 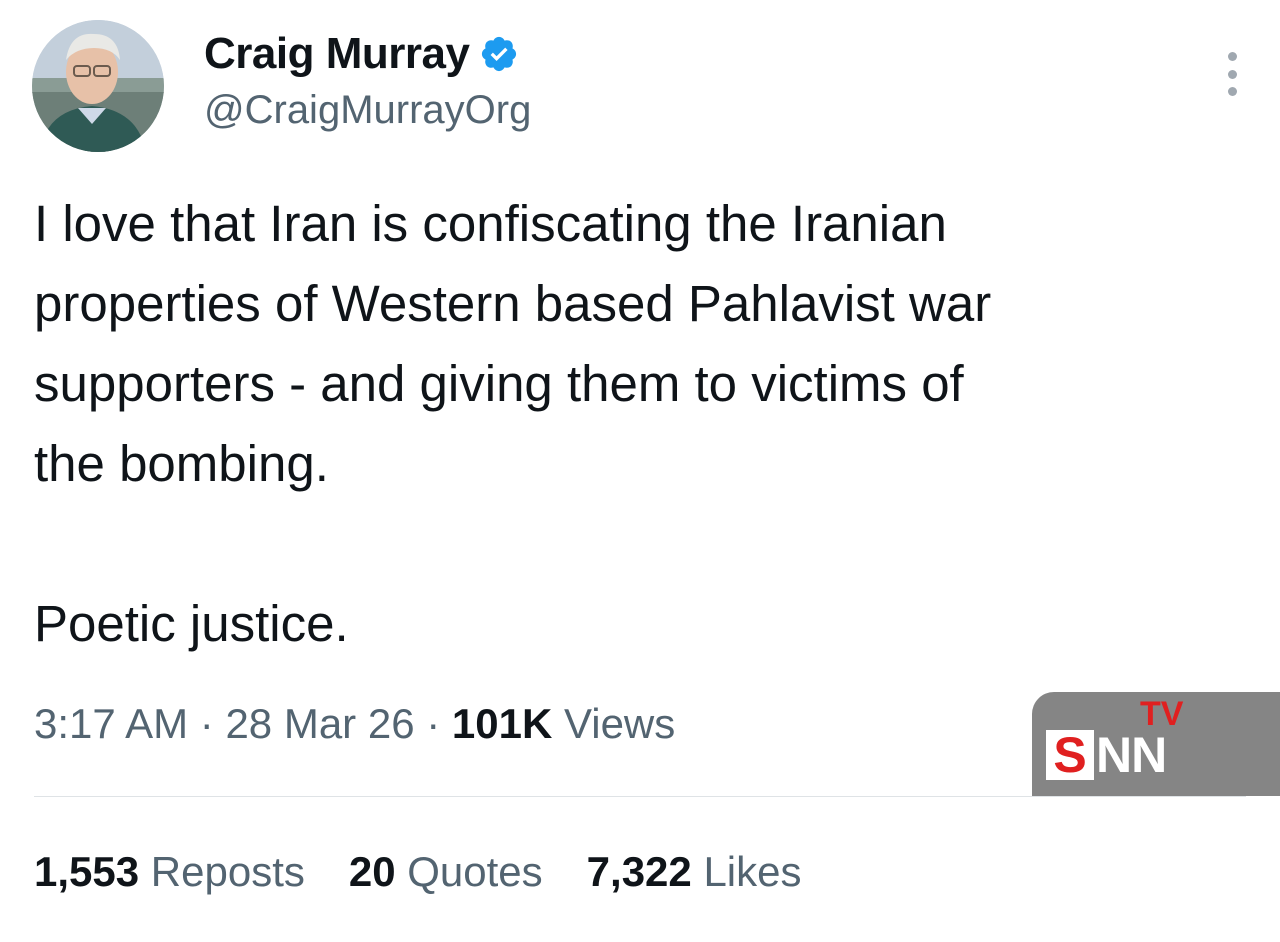 I want to click on quotes-stat: 20 Quotes, so click(x=446, y=872).